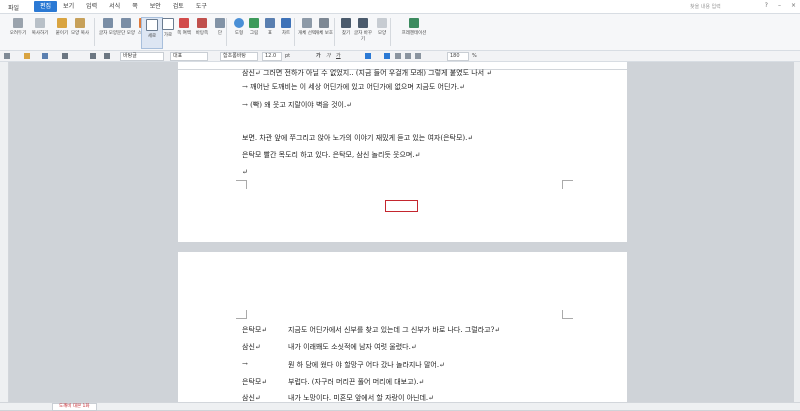  Describe the element at coordinates (108, 32) in the screenshot. I see `char-shape-button: 글자 모양` at that location.